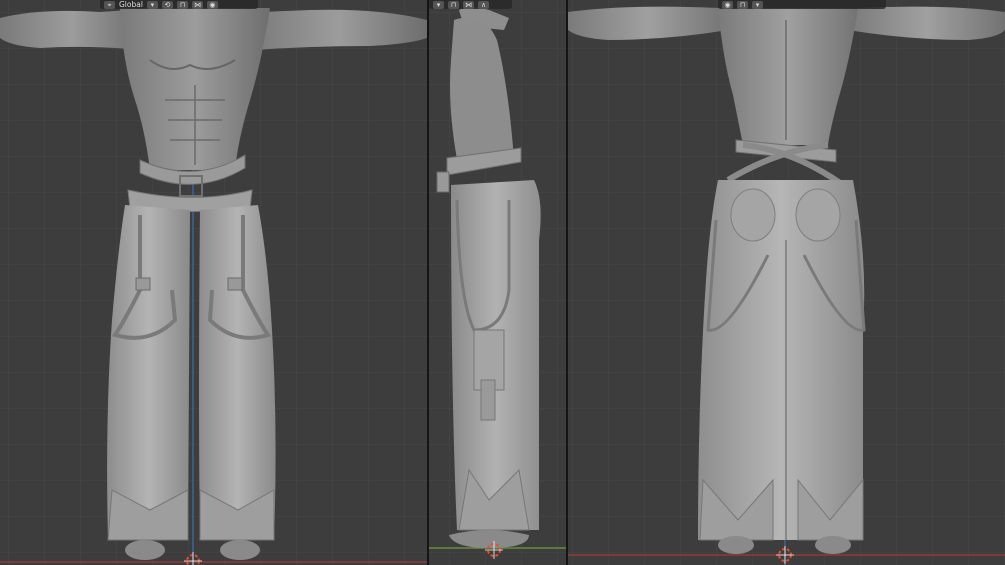 The width and height of the screenshot is (1005, 565). Describe the element at coordinates (483, 4) in the screenshot. I see `falloff-curve-icon: ∧` at that location.